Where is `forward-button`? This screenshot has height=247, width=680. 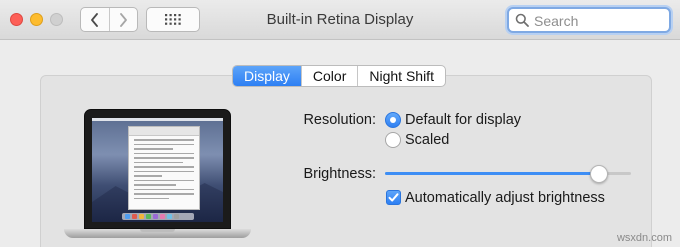
forward-button is located at coordinates (123, 19).